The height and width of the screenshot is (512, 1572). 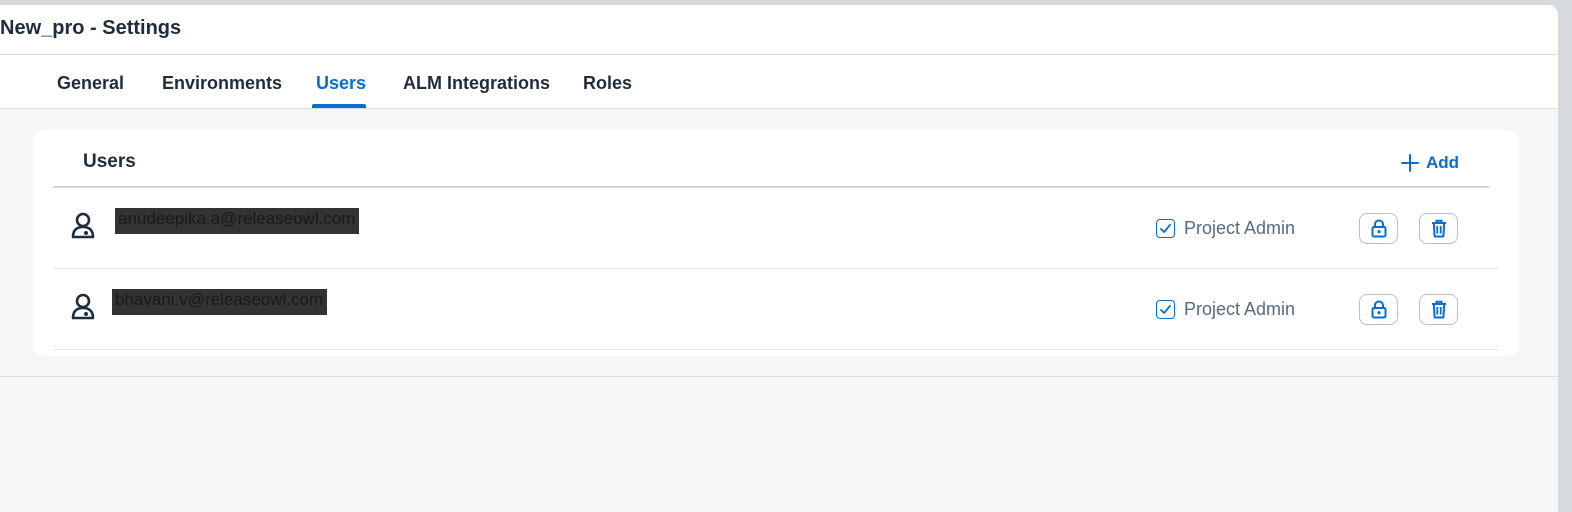 I want to click on tab-alm-integrations: ALM Integrations, so click(x=476, y=81).